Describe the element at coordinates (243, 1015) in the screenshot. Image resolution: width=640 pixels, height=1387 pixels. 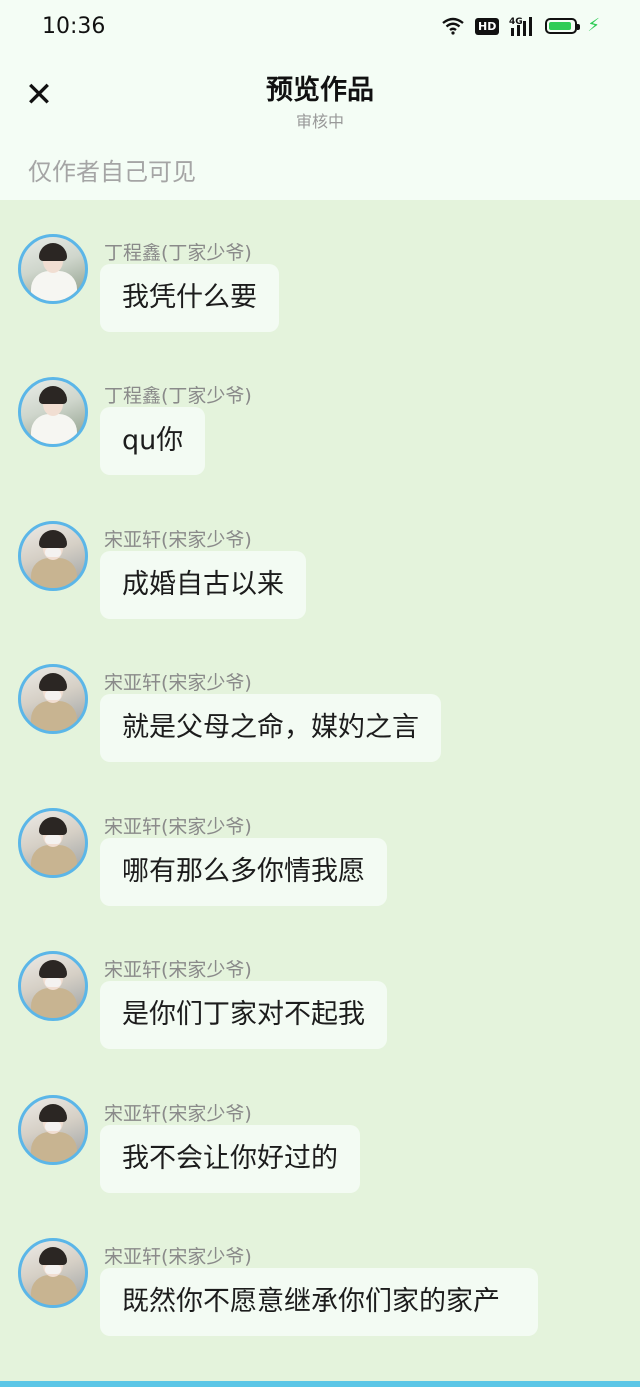
I see `message-bubble: 是你们丁家对不起我` at that location.